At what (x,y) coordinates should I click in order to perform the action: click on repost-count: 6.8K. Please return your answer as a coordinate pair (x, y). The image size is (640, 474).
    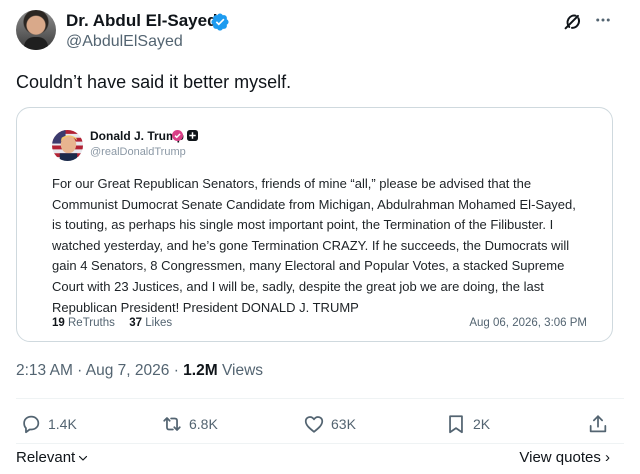
    Looking at the image, I should click on (203, 424).